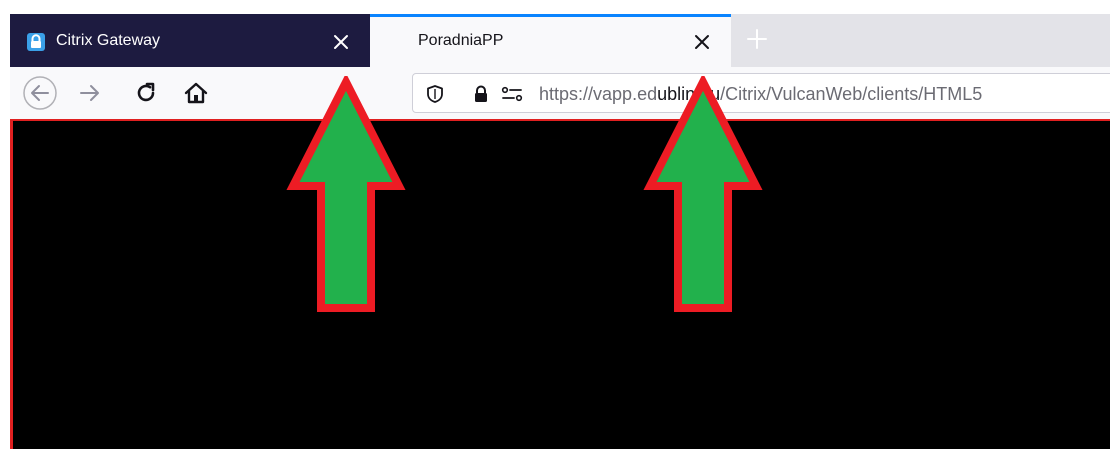 Image resolution: width=1110 pixels, height=449 pixels. I want to click on url-prefix: https://, so click(566, 94).